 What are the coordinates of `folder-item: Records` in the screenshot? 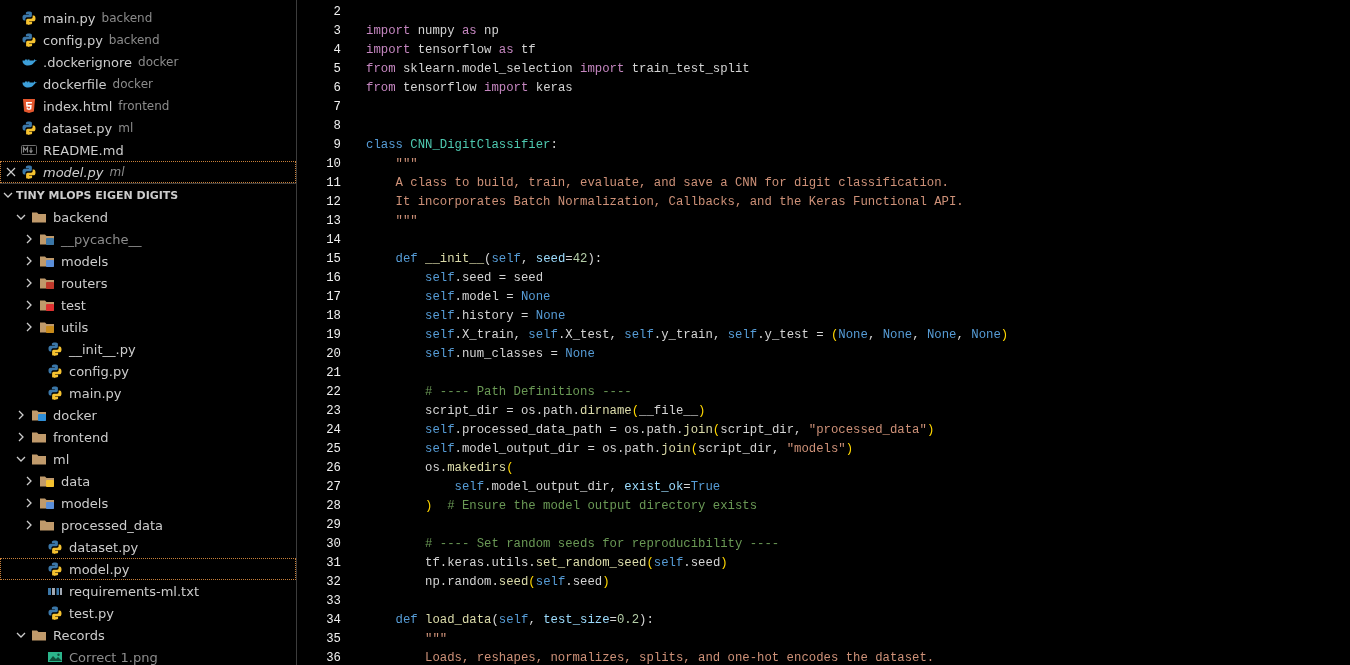 It's located at (148, 635).